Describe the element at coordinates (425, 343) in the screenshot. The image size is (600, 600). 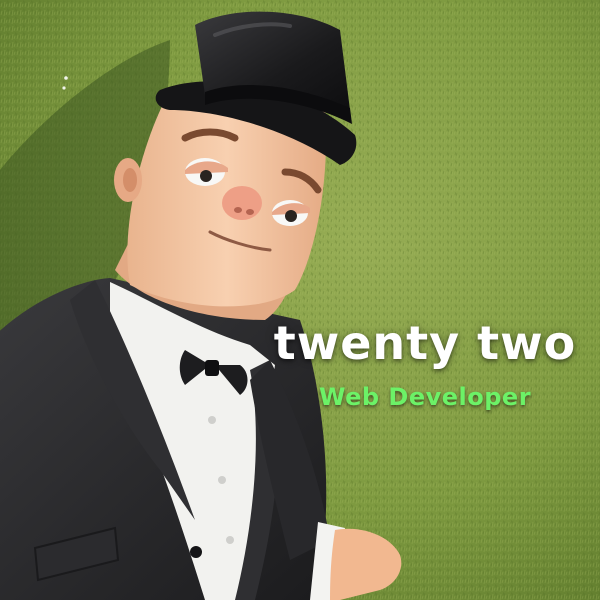
I see `hero-title: twenty two` at that location.